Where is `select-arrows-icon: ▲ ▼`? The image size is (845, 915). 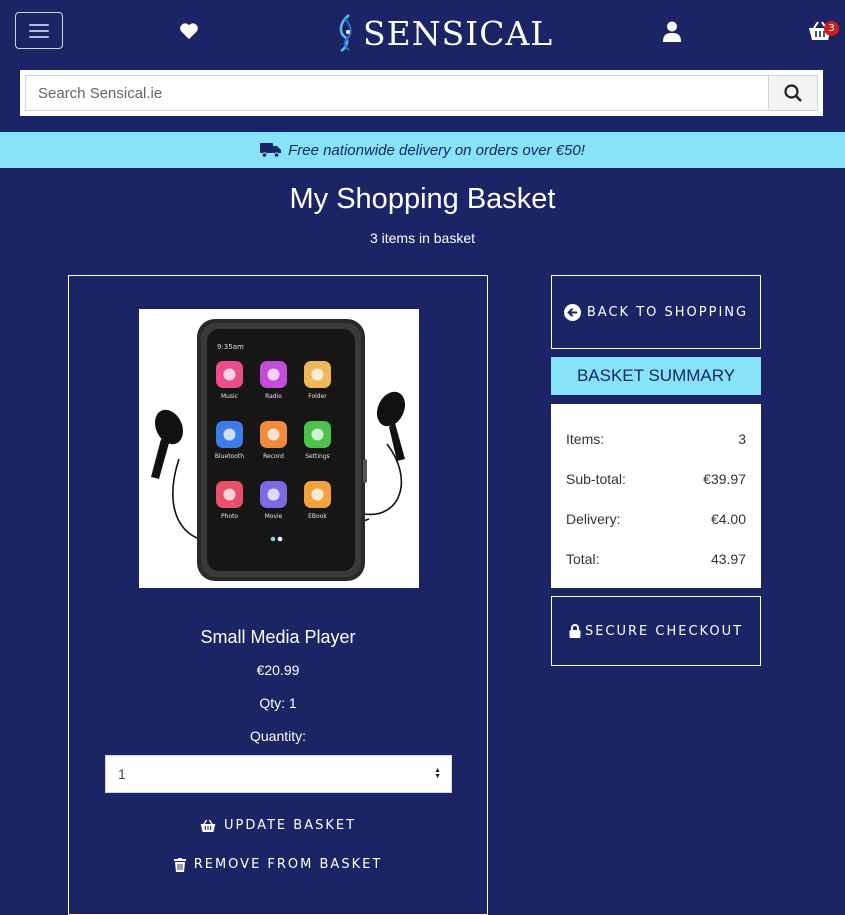 select-arrows-icon: ▲ ▼ is located at coordinates (437, 773).